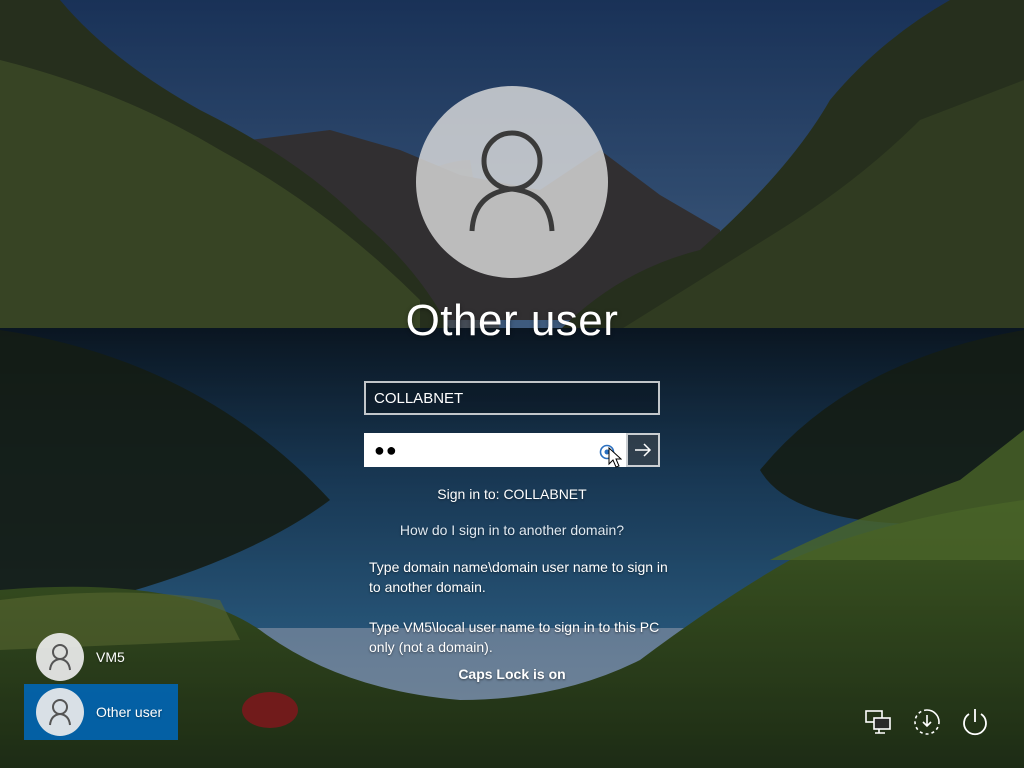 The image size is (1024, 768). I want to click on user-display-name: Other user, so click(512, 320).